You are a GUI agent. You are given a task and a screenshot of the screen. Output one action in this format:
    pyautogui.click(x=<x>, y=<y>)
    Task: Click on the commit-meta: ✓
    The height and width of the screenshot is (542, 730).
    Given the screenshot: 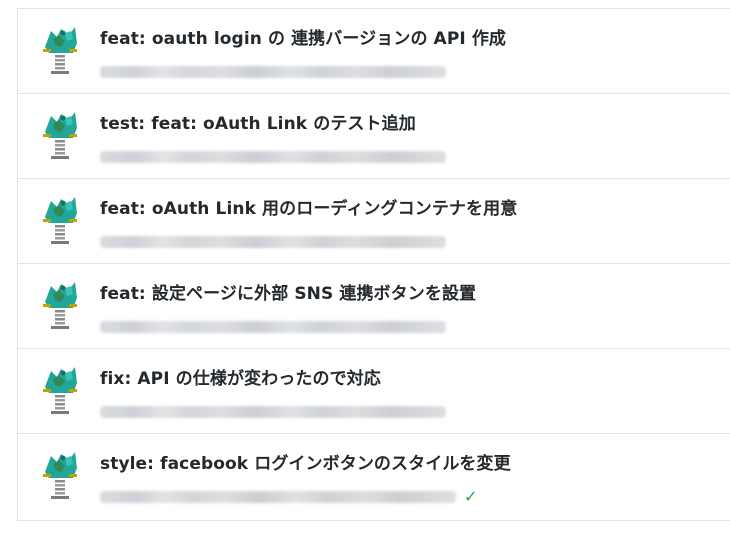 What is the action you would take?
    pyautogui.click(x=288, y=497)
    